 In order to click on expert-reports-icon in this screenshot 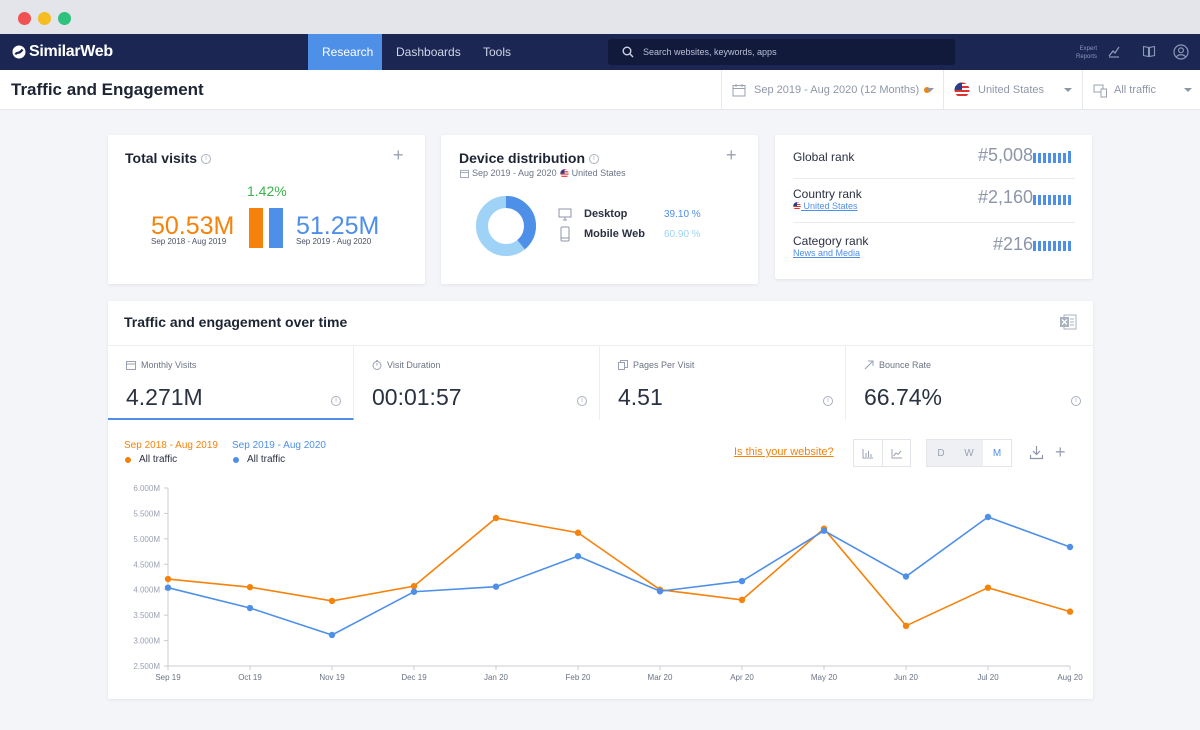, I will do `click(1114, 51)`.